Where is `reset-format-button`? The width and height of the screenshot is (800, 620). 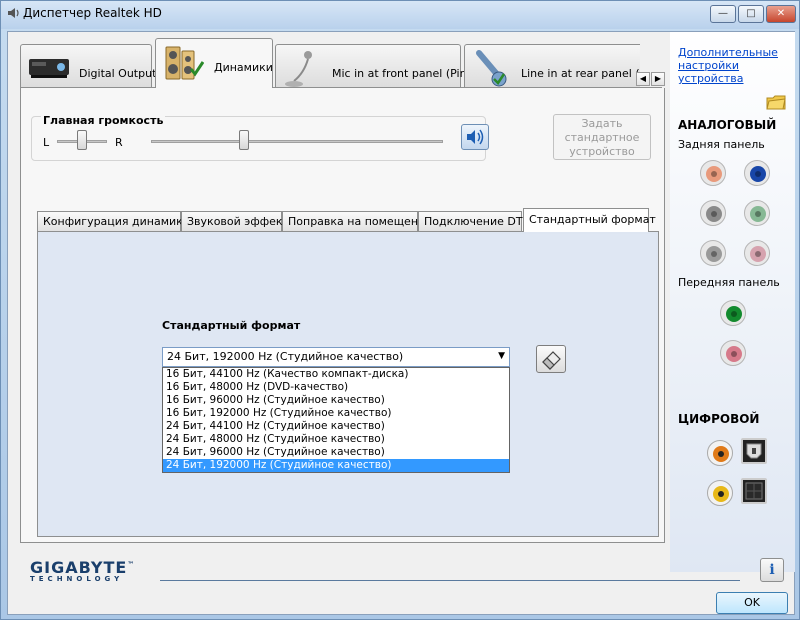 reset-format-button is located at coordinates (551, 359).